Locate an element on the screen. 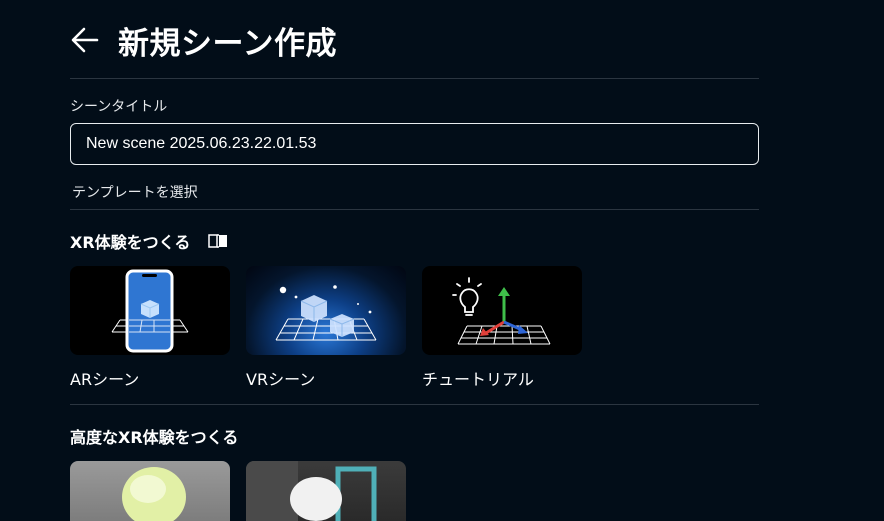 The image size is (884, 521). advanced-section-title: 高度なXR体験をつくる is located at coordinates (154, 437).